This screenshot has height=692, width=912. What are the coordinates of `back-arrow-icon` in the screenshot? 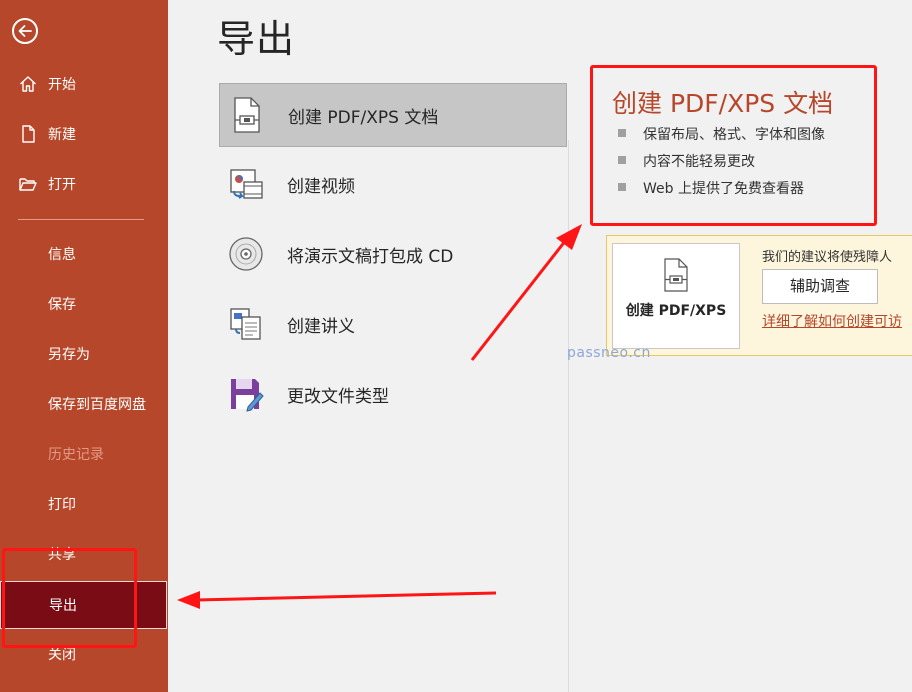 It's located at (25, 31).